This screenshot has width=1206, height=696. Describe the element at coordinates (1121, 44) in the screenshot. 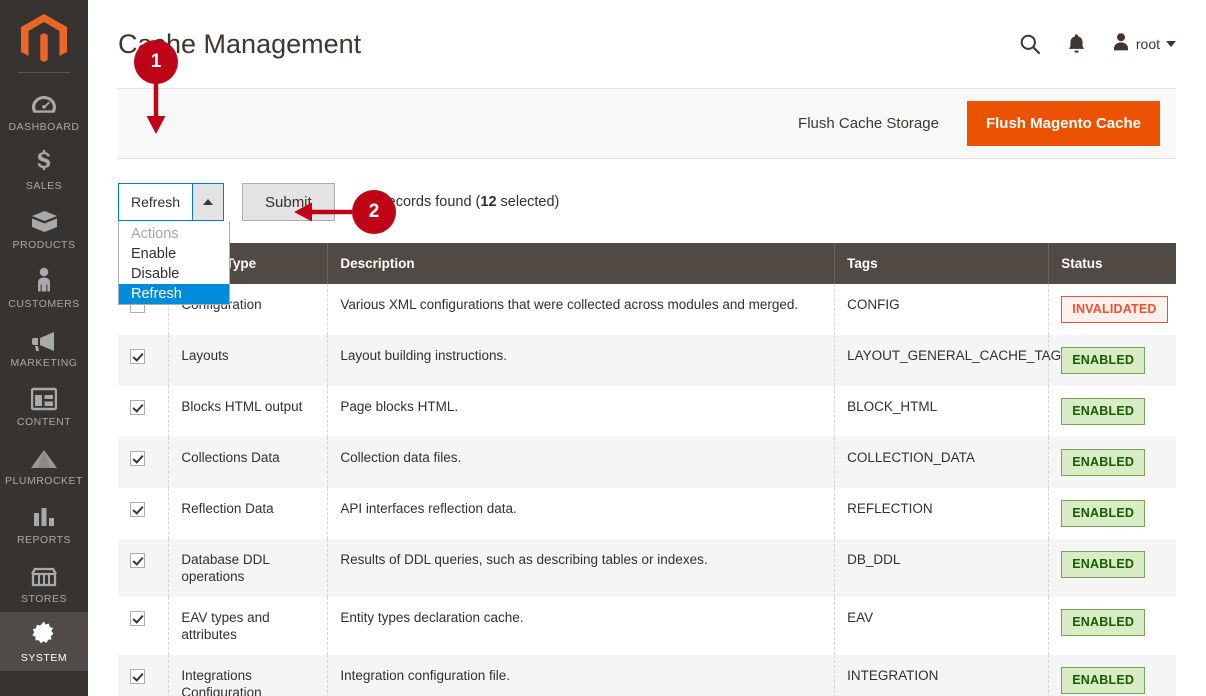

I see `user-avatar-icon` at that location.